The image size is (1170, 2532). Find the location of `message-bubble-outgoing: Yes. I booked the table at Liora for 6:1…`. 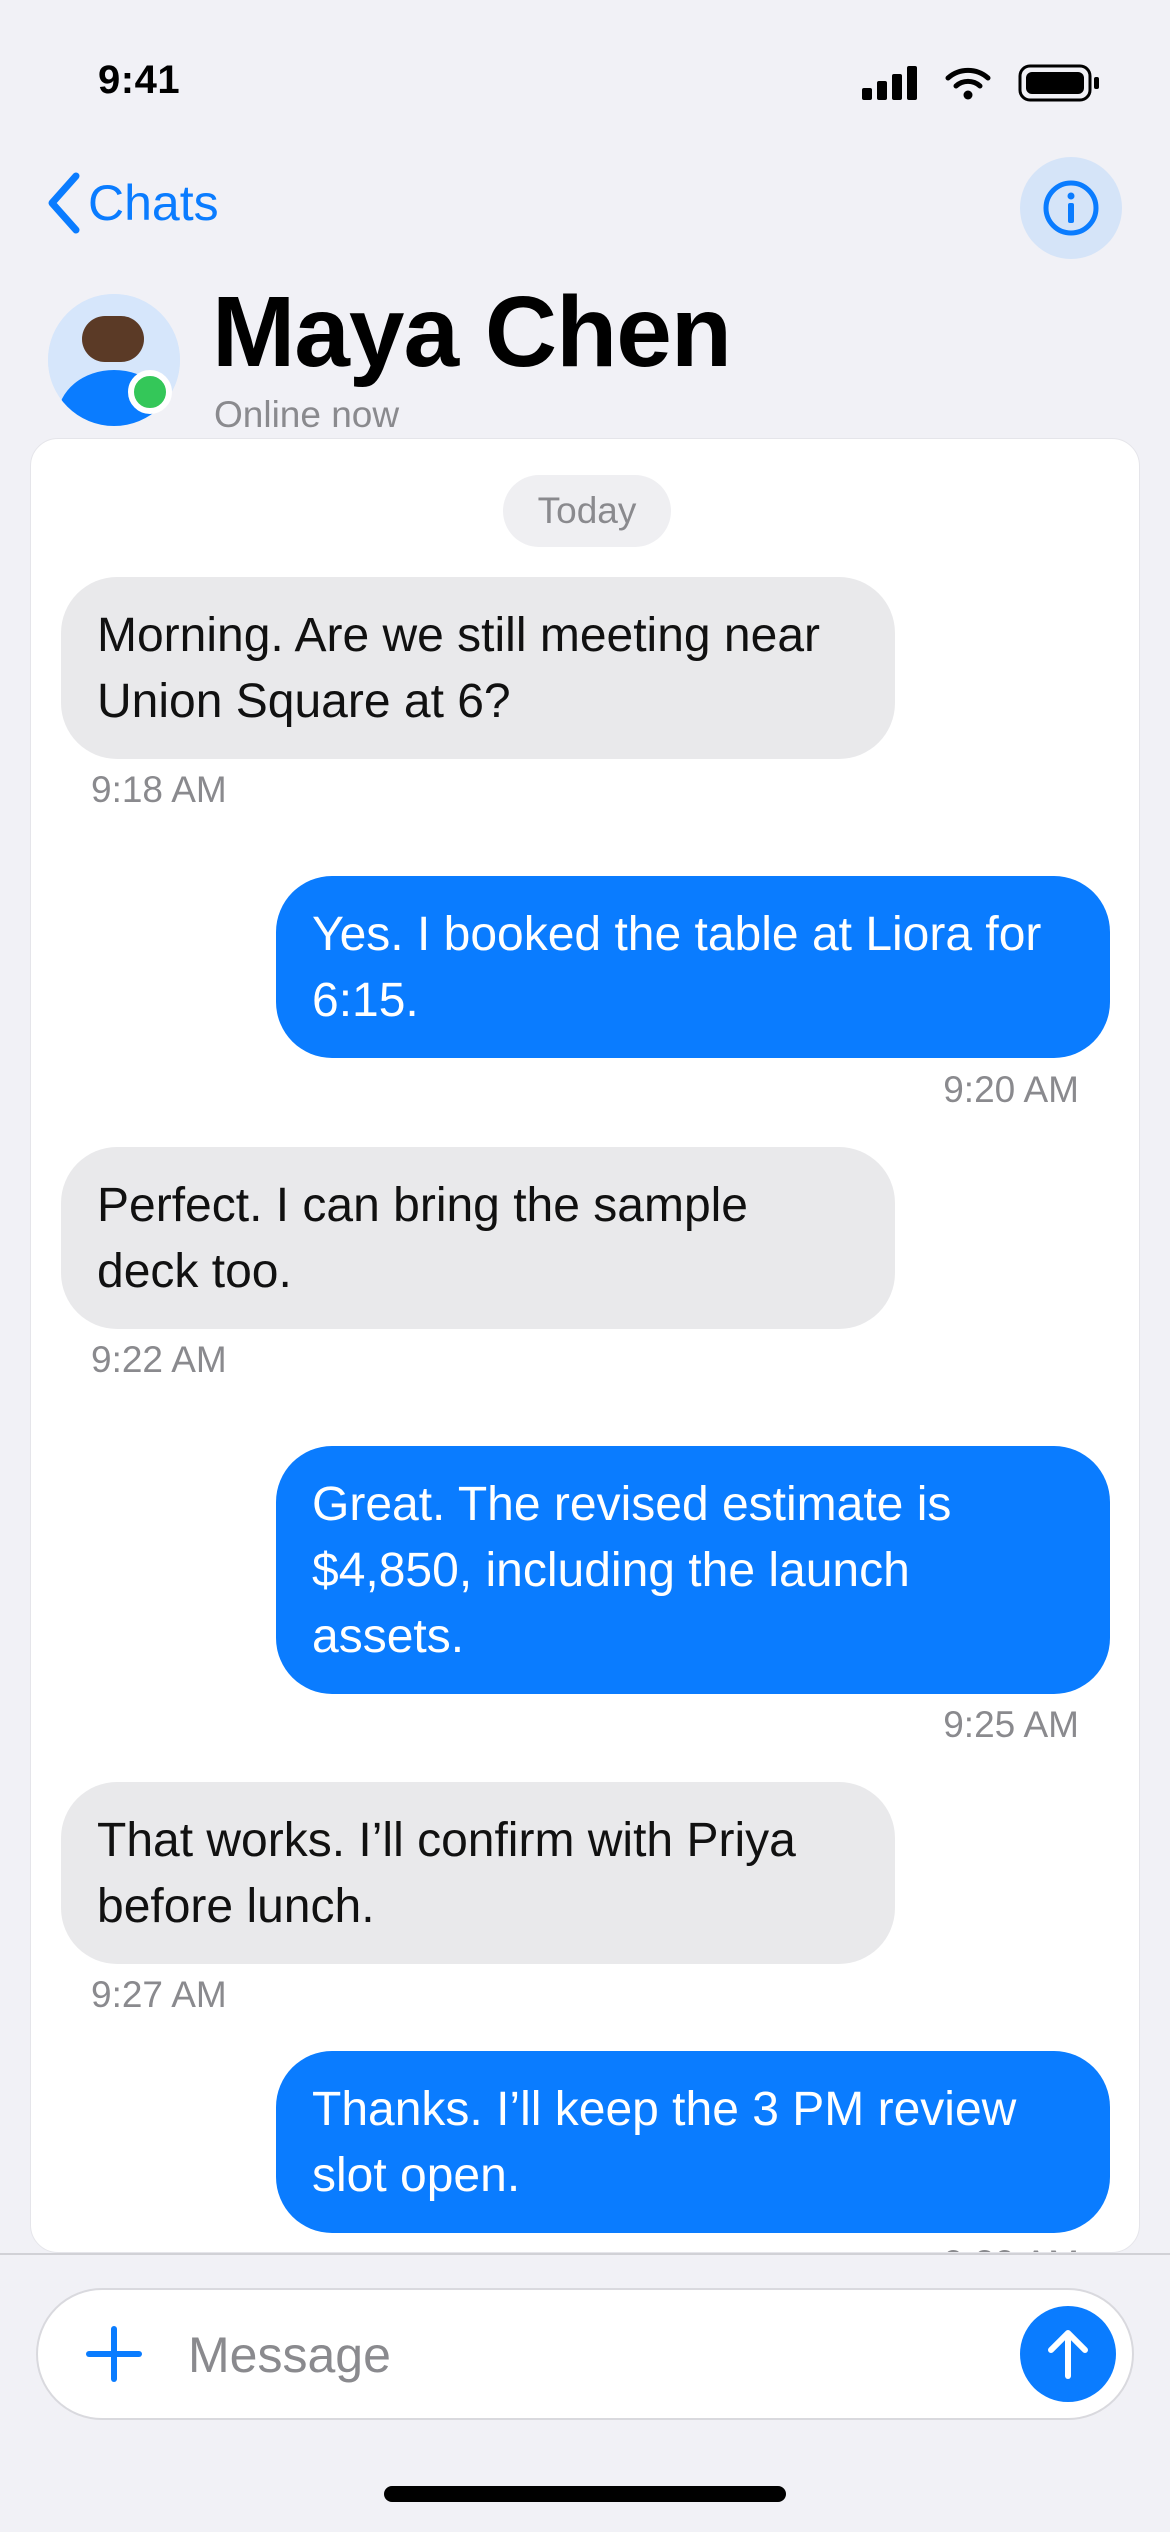

message-bubble-outgoing: Yes. I booked the table at Liora for 6:1… is located at coordinates (693, 967).